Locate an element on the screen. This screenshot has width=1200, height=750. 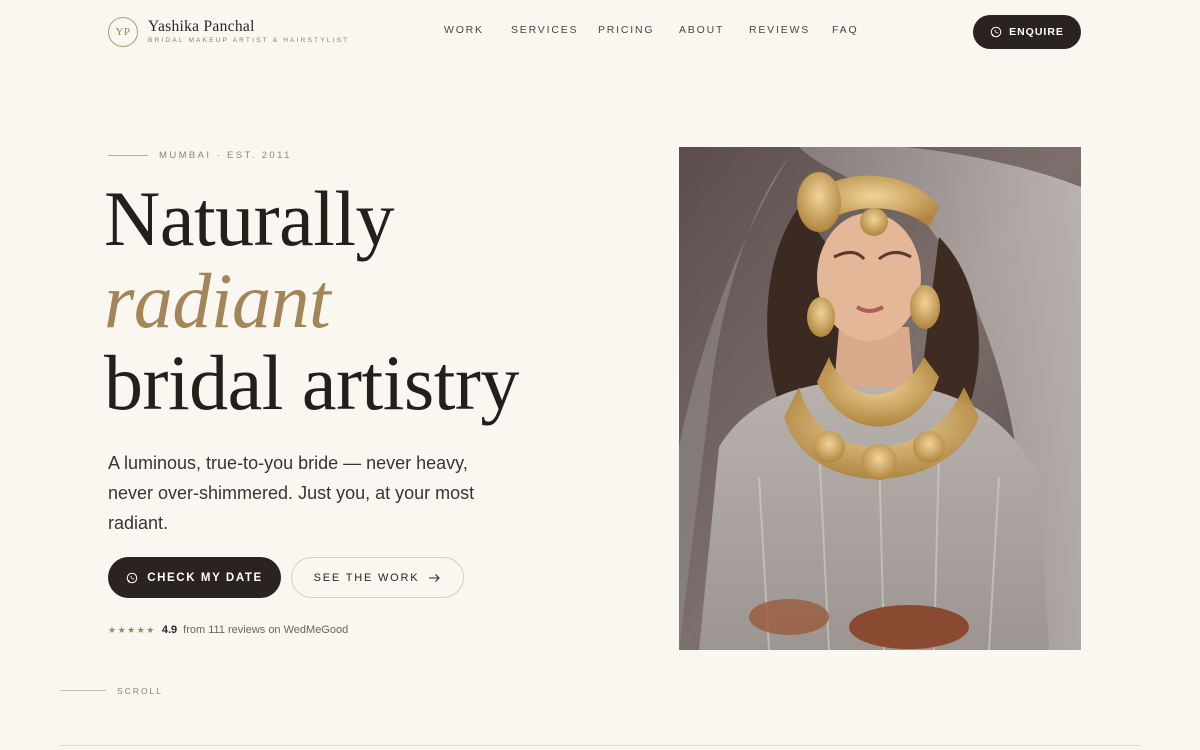
check-my-date-button: CHECK MY DATE is located at coordinates (194, 577).